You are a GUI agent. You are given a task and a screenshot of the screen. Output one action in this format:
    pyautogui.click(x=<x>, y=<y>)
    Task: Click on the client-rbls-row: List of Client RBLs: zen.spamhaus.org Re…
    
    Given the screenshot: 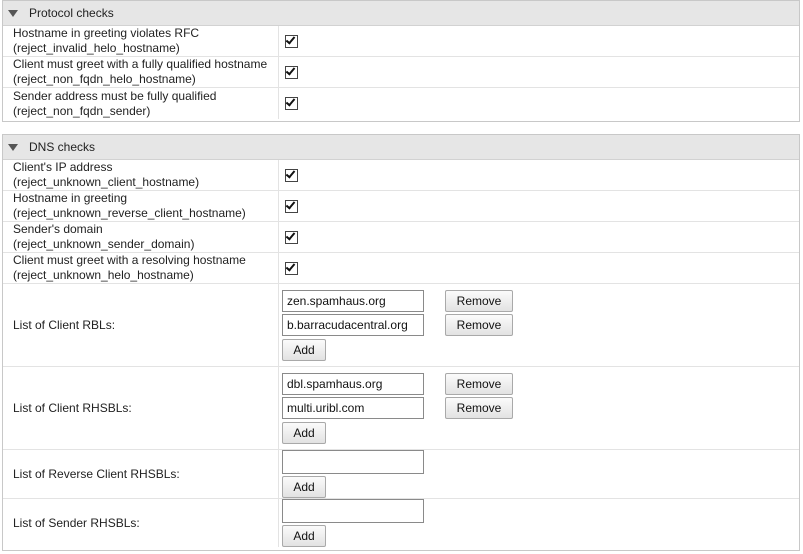 What is the action you would take?
    pyautogui.click(x=401, y=325)
    